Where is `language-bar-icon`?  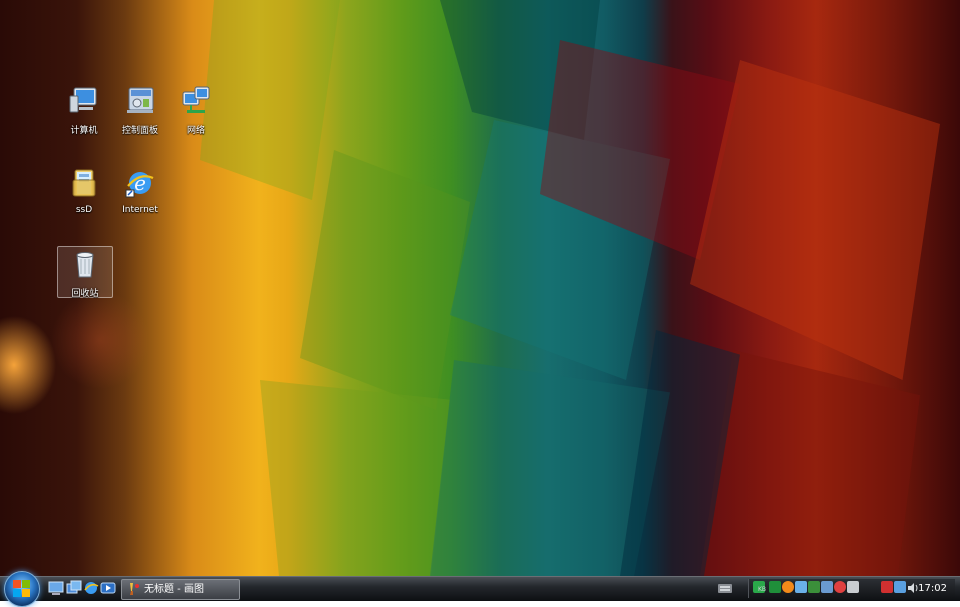
language-bar-icon is located at coordinates (725, 588).